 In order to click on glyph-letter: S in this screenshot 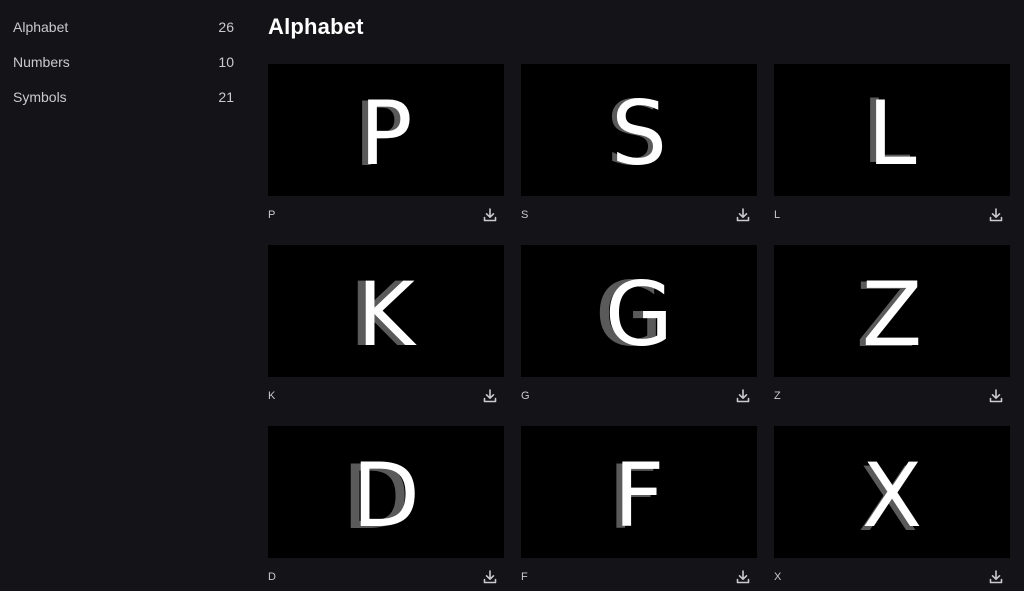, I will do `click(639, 133)`.